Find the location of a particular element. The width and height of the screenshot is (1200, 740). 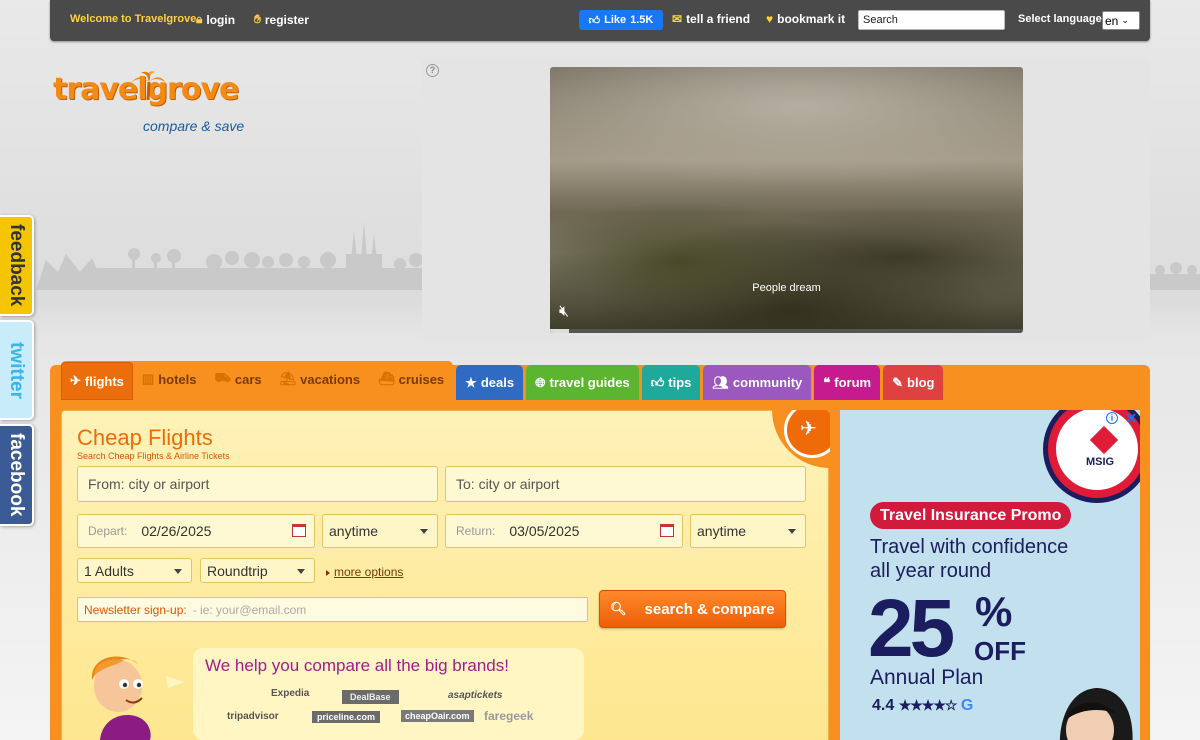

lock-icon: 🔒︎ is located at coordinates (199, 19).